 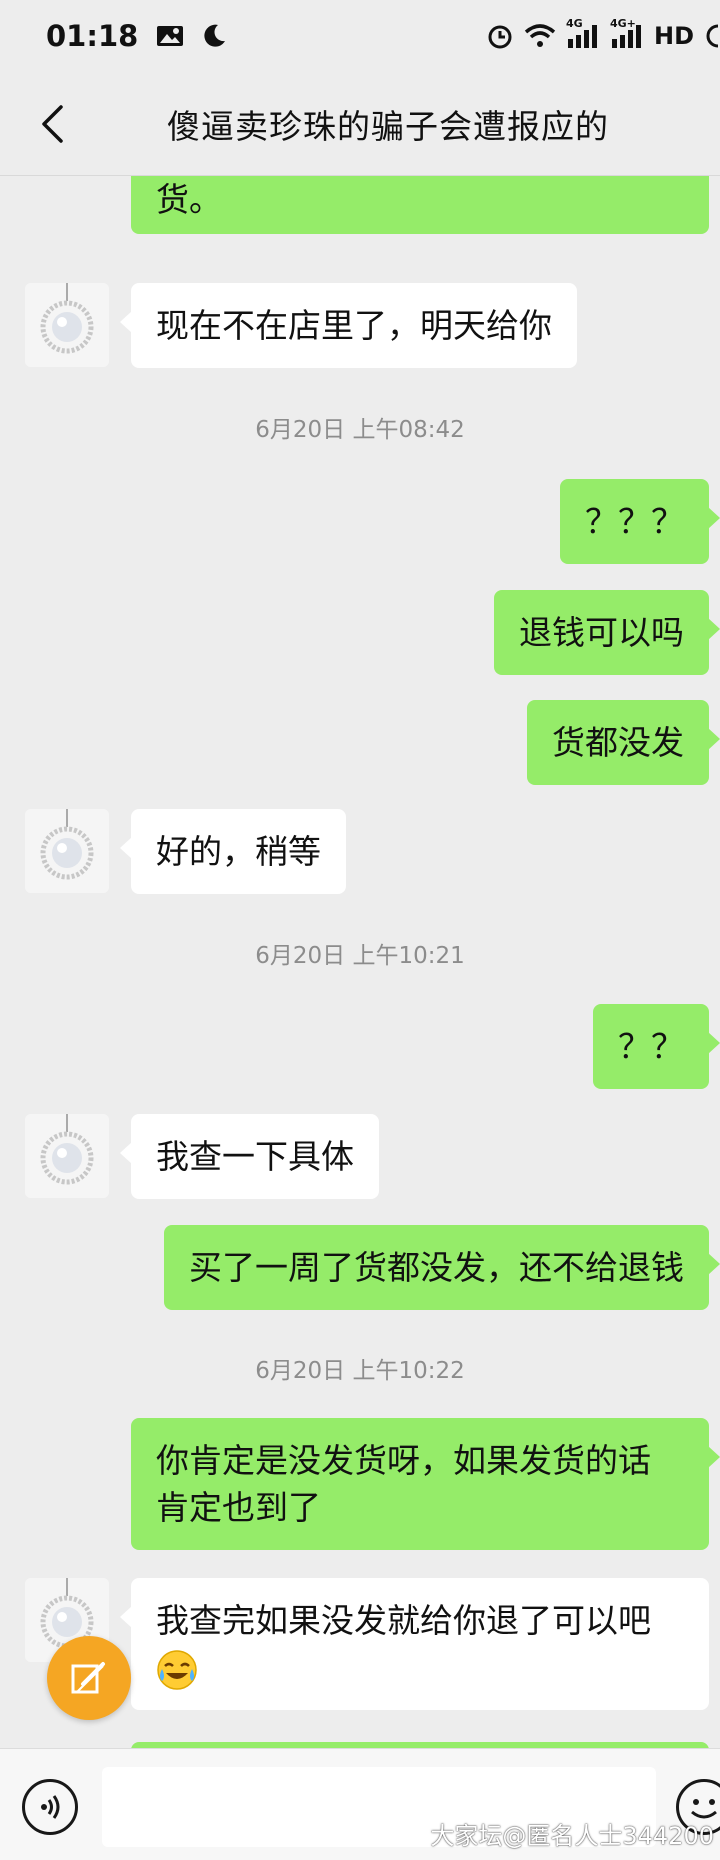 I want to click on message-text: 退钱可以吗, so click(x=601, y=632).